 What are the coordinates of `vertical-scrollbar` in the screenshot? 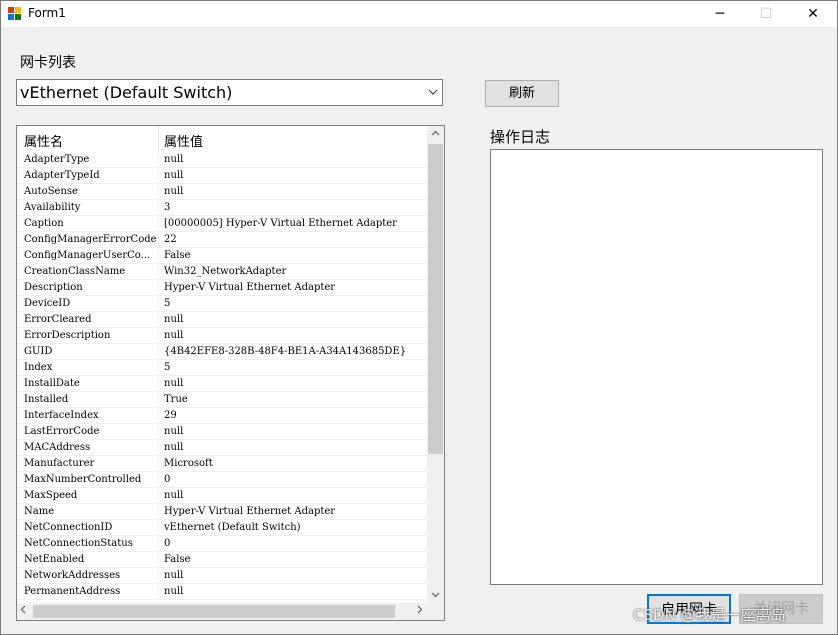 It's located at (435, 364).